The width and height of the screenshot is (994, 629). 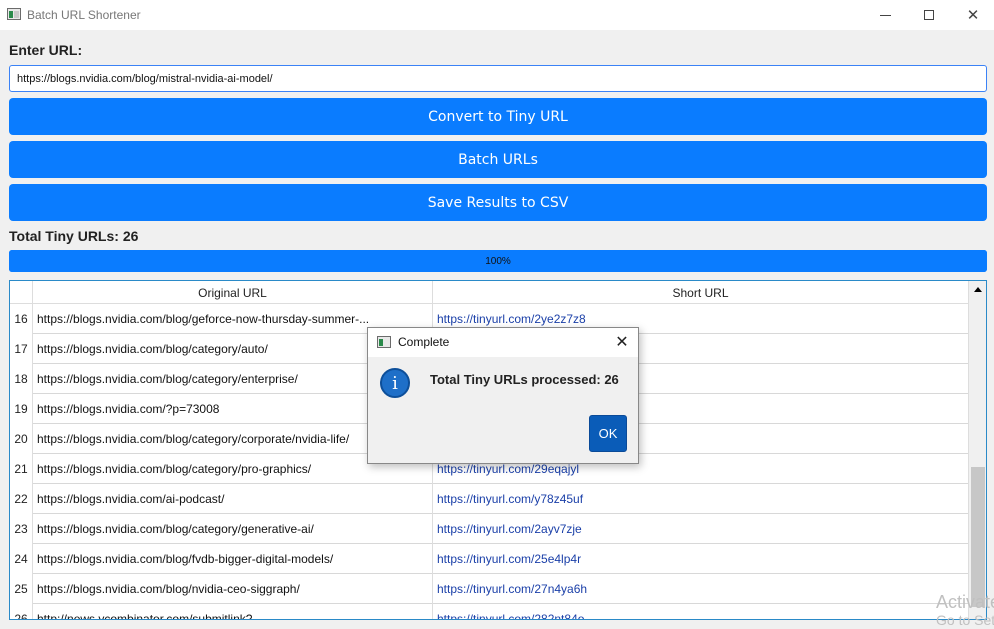 I want to click on table-header: Original URL Short URL, so click(x=489, y=292).